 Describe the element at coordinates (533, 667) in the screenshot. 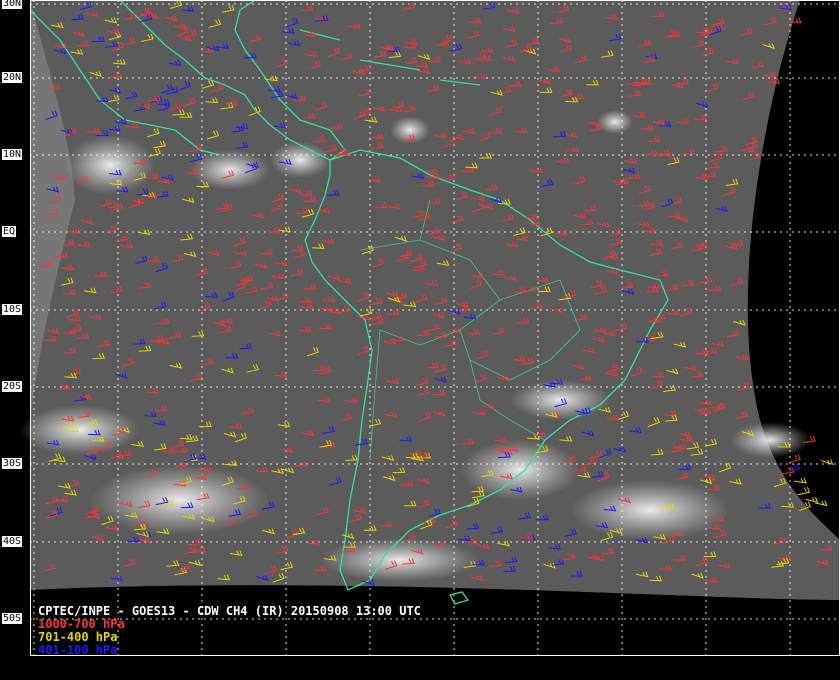

I see `lon-label: 50W` at that location.